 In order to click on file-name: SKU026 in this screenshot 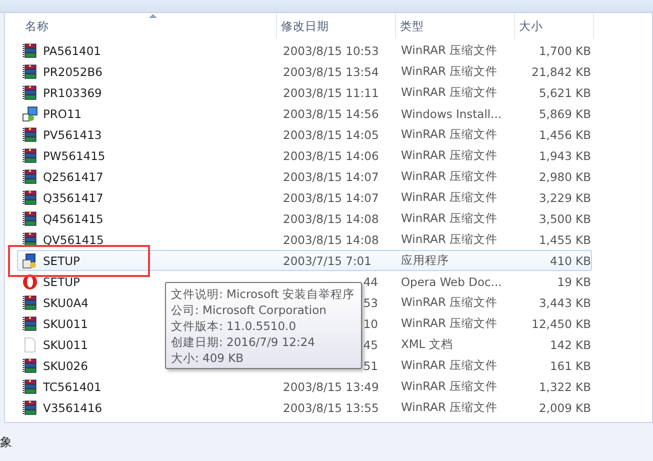, I will do `click(65, 365)`.